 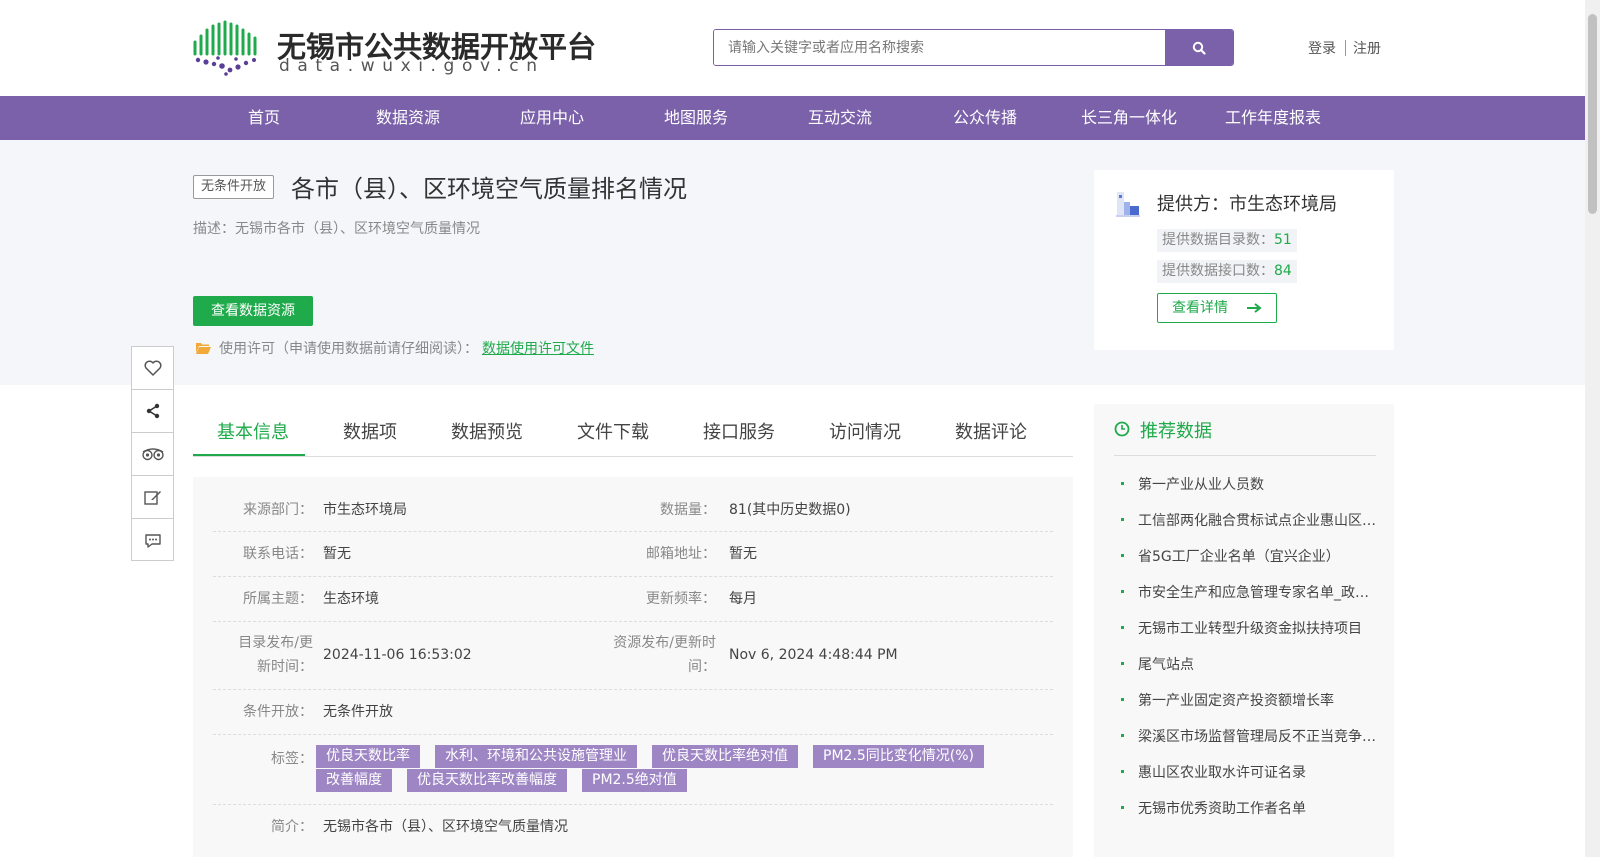 What do you see at coordinates (253, 311) in the screenshot?
I see `view-data-resource-button: 查看数据资源` at bounding box center [253, 311].